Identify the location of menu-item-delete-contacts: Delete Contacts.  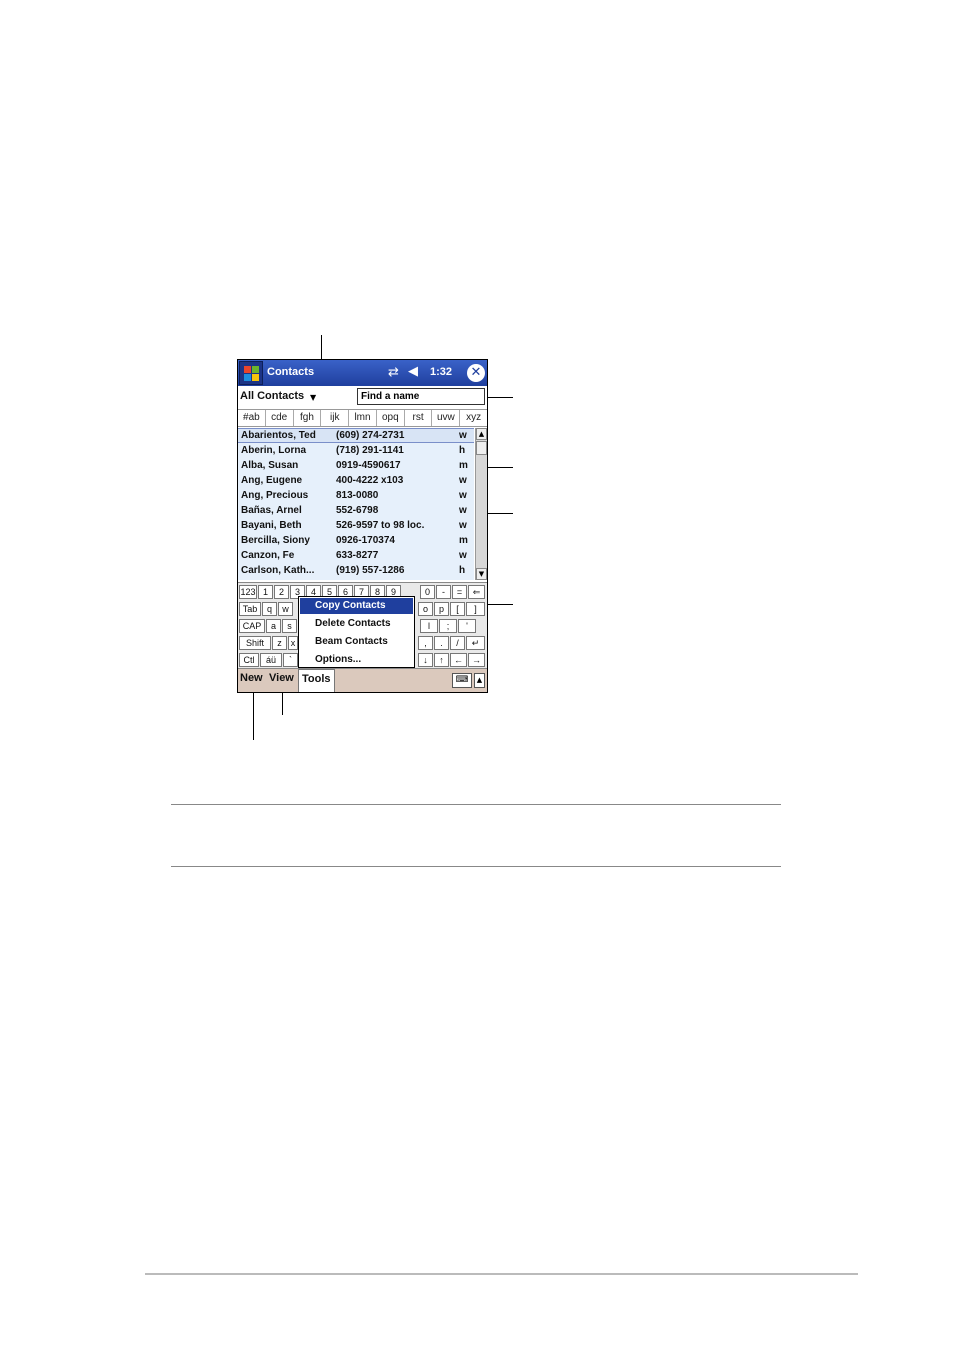
(356, 624).